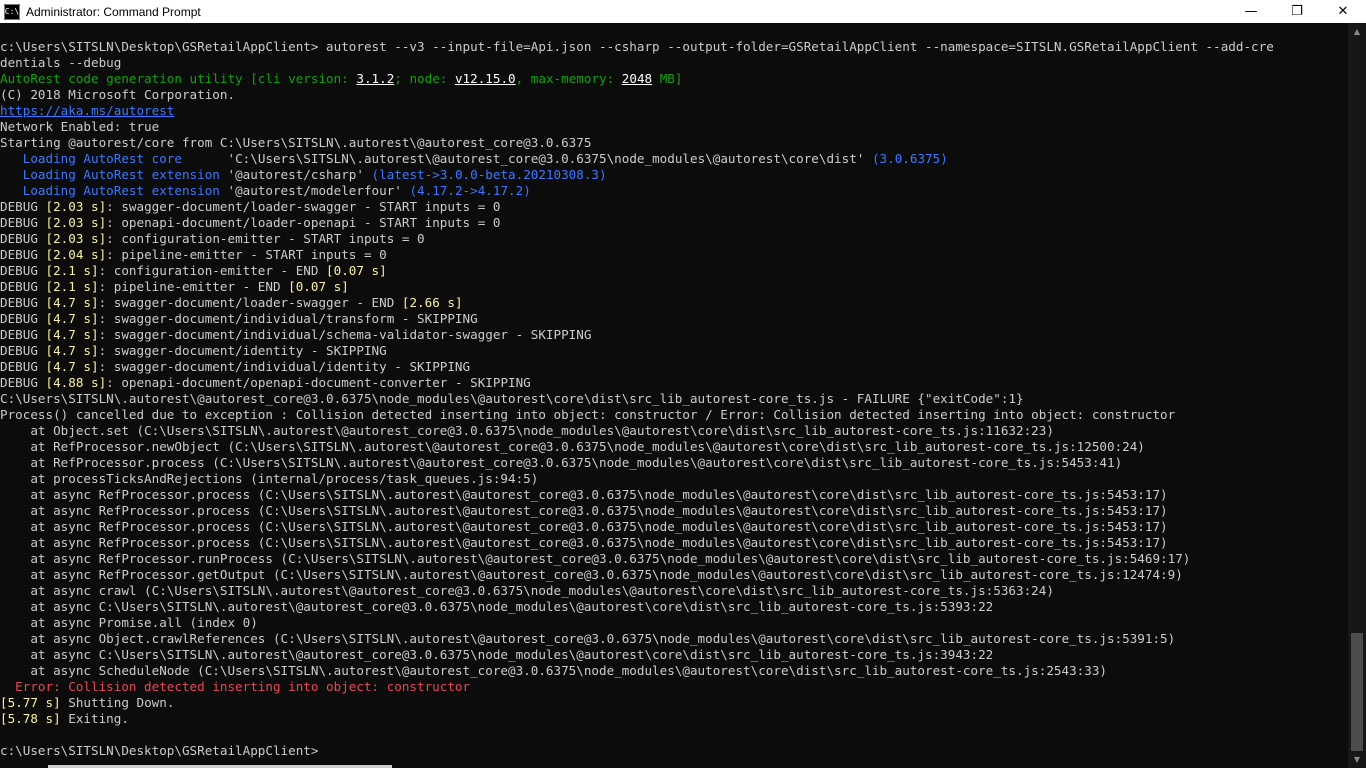  Describe the element at coordinates (1357, 692) in the screenshot. I see `scrollbar-thumb` at that location.